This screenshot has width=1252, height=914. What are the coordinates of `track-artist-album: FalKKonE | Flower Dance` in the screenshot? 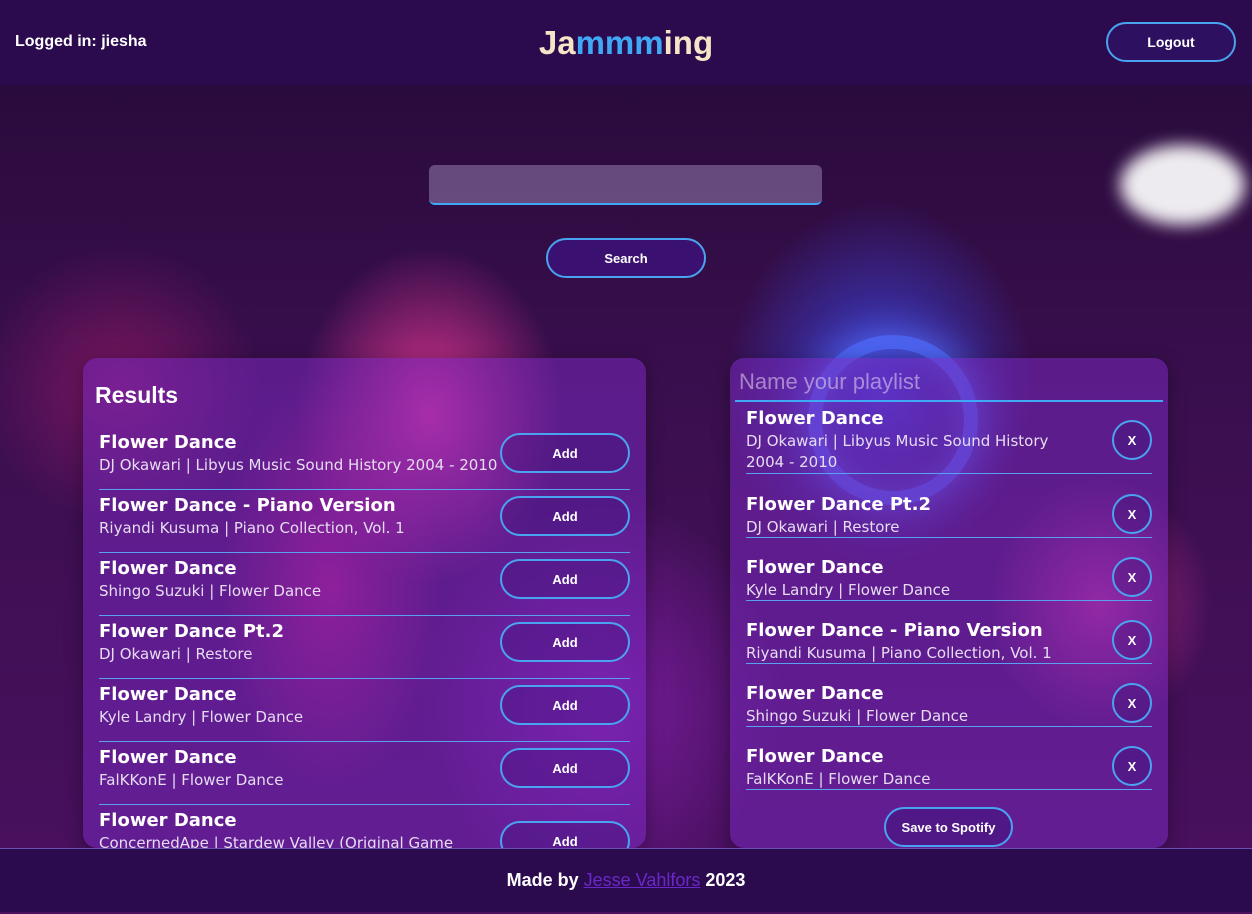 It's located at (838, 779).